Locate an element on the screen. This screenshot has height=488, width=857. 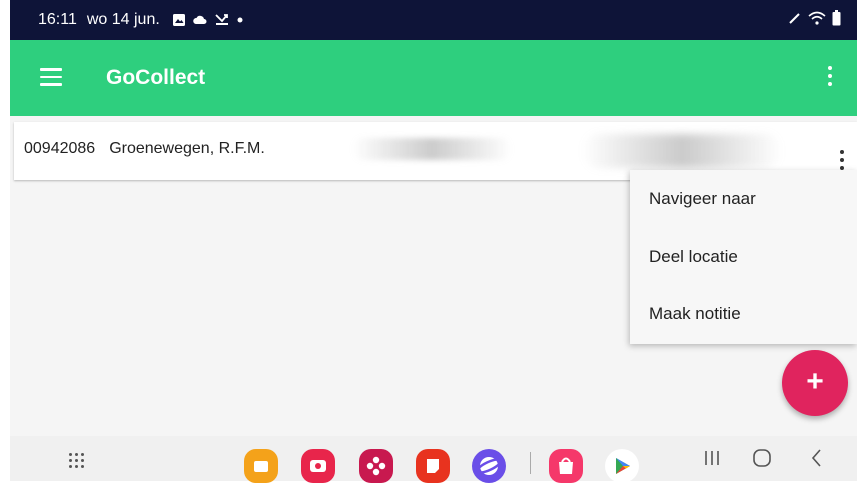
back-icon is located at coordinates (817, 460).